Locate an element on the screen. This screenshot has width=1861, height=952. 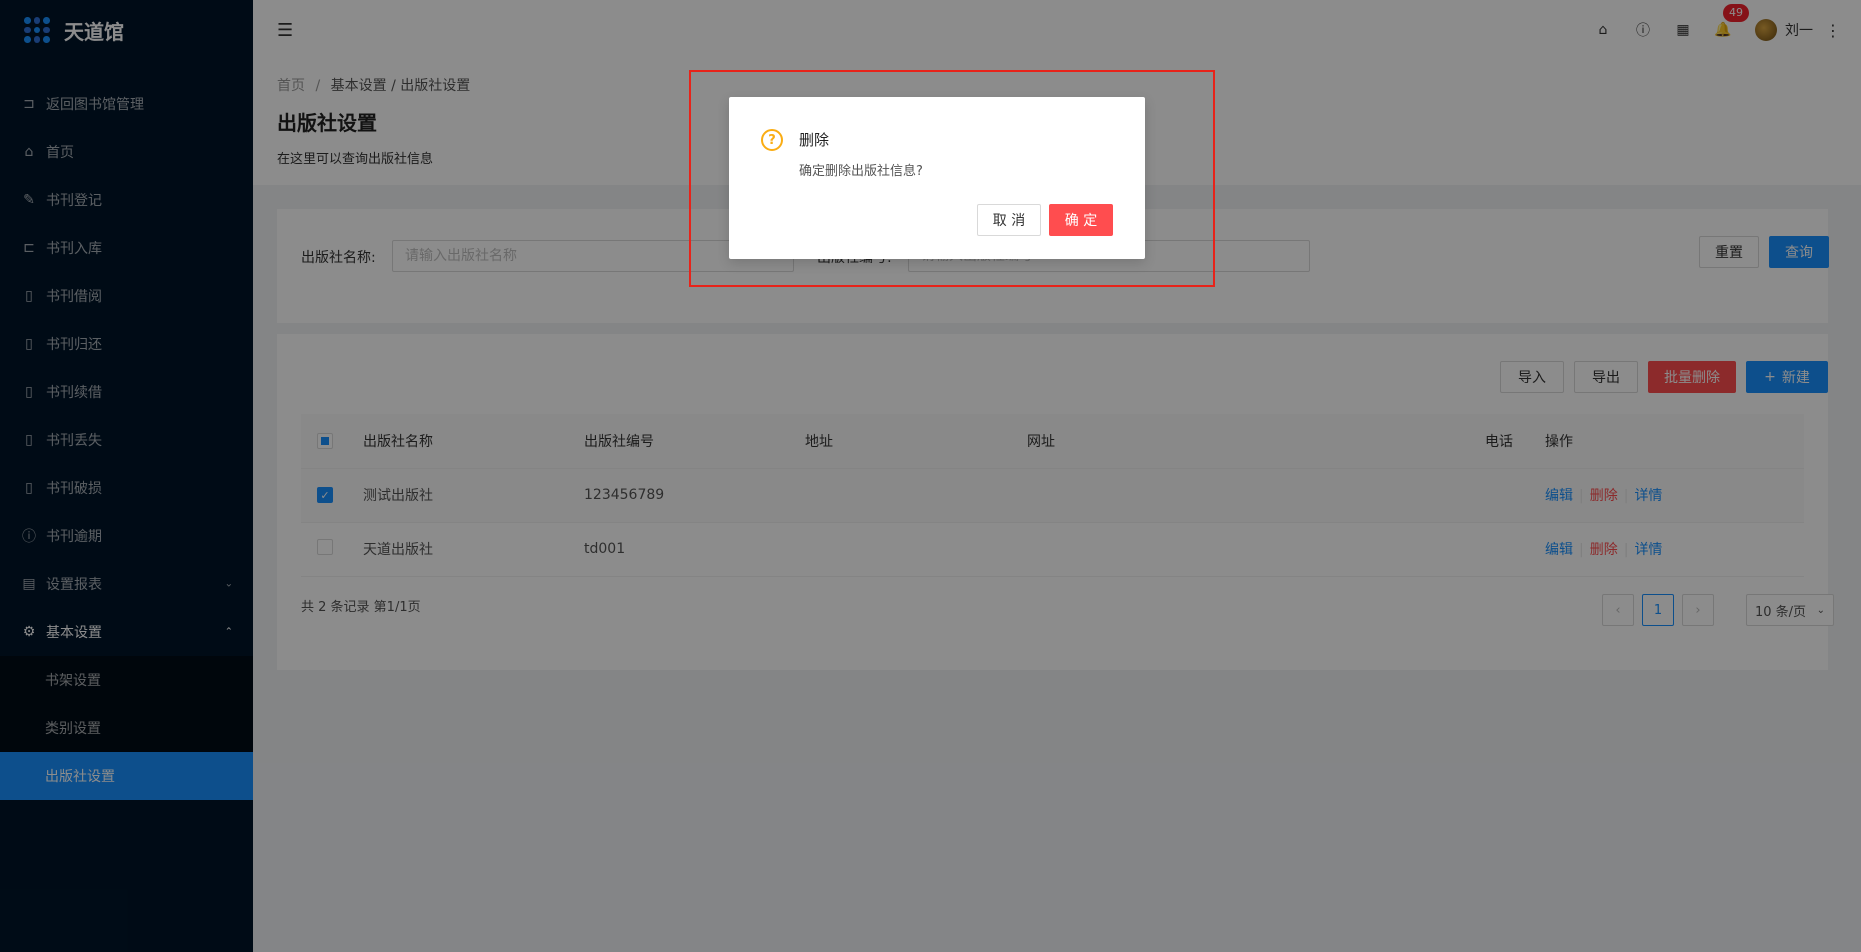
modal-content: 确定删除出版社信息? is located at coordinates (861, 171).